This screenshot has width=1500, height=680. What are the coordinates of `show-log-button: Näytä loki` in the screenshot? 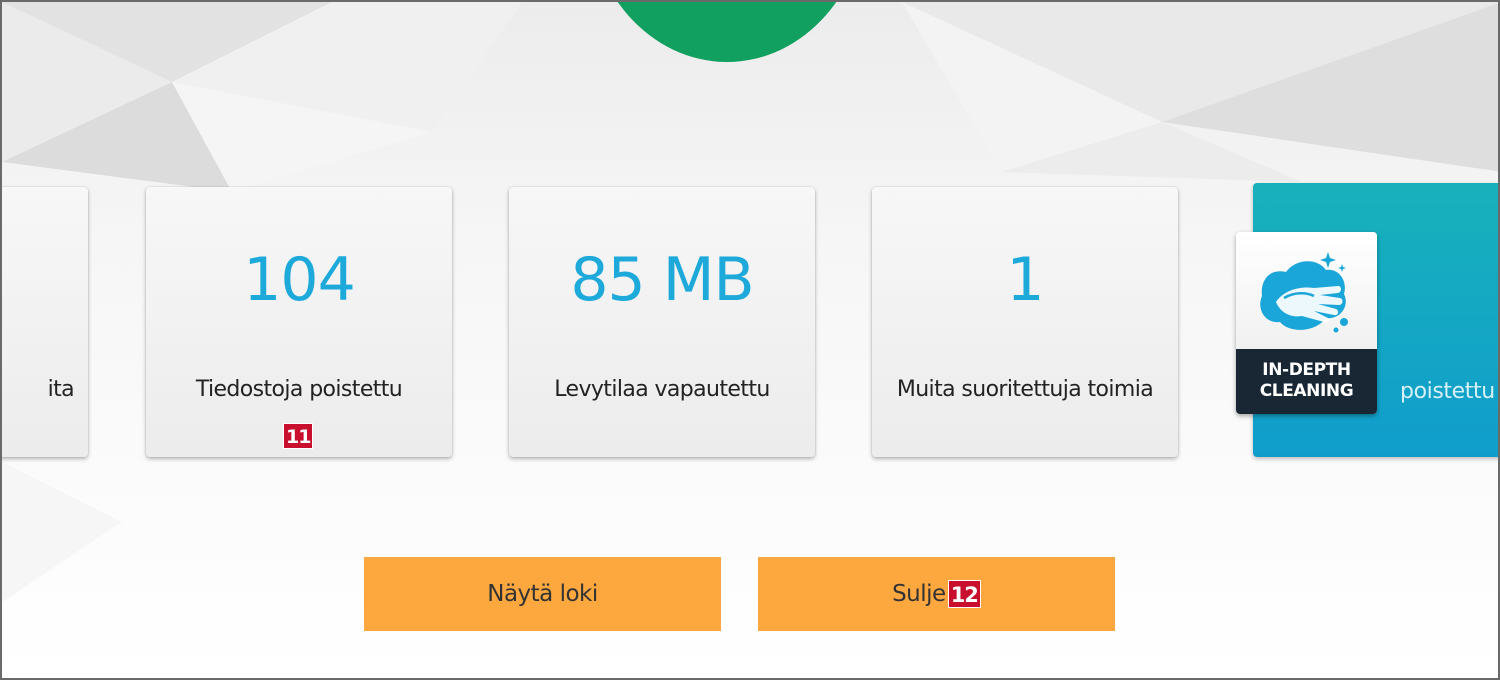 It's located at (542, 594).